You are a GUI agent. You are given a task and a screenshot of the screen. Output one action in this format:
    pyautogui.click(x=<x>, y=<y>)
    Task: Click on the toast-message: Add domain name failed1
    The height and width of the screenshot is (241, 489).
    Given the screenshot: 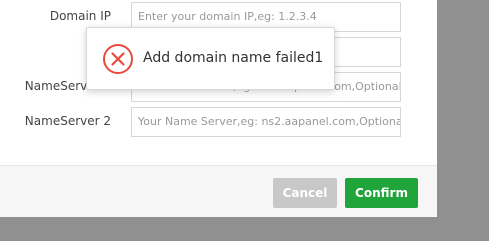 What is the action you would take?
    pyautogui.click(x=233, y=58)
    